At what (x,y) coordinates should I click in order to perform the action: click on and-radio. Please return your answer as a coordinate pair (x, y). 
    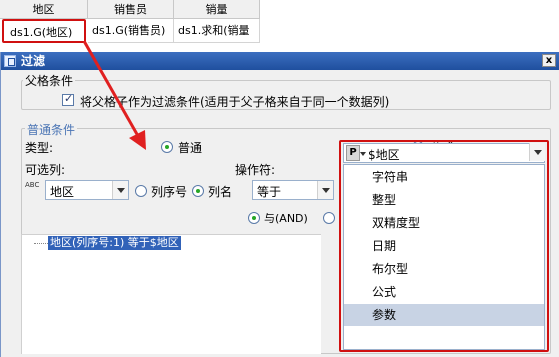
    Looking at the image, I should click on (254, 218).